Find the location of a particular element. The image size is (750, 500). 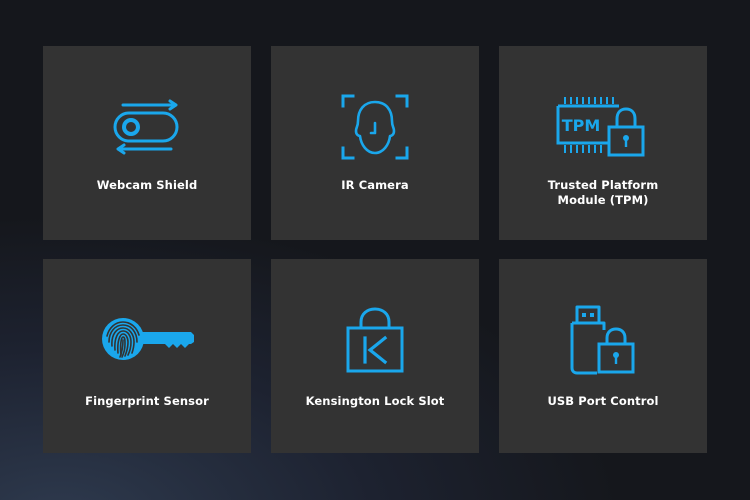

feature-tile-ir-camera: IR Camera is located at coordinates (375, 143).